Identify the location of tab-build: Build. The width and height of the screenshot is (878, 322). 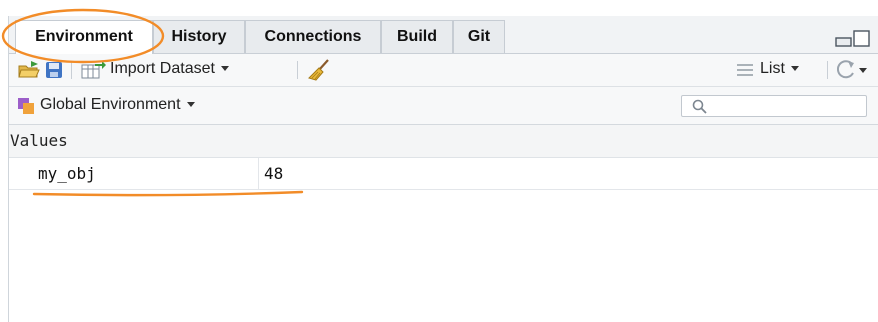
(417, 36).